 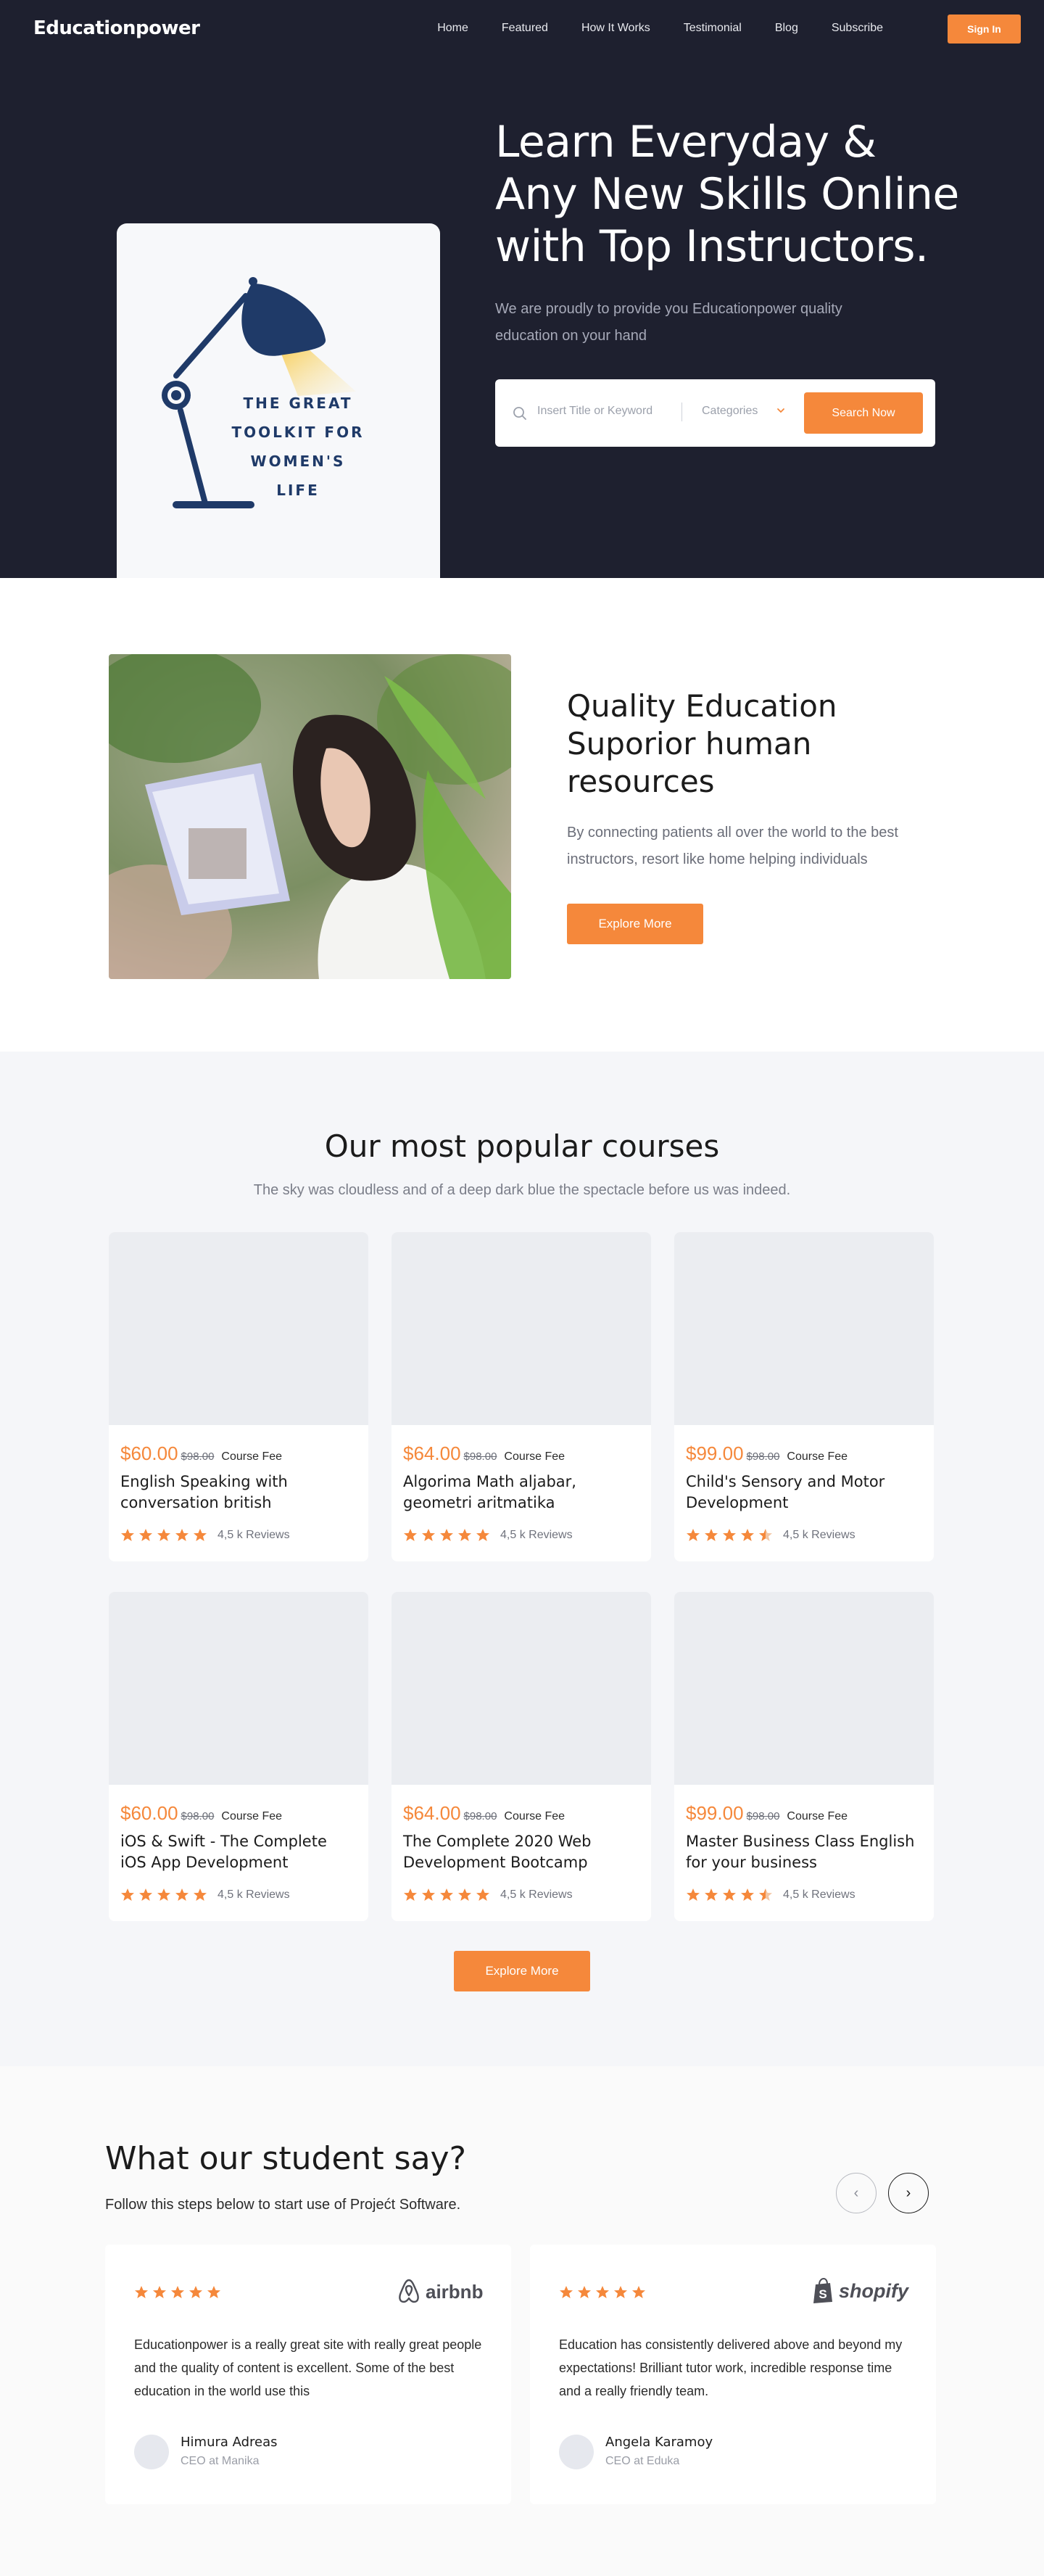 What do you see at coordinates (860, 2291) in the screenshot?
I see `shopify-logo: S shopify` at bounding box center [860, 2291].